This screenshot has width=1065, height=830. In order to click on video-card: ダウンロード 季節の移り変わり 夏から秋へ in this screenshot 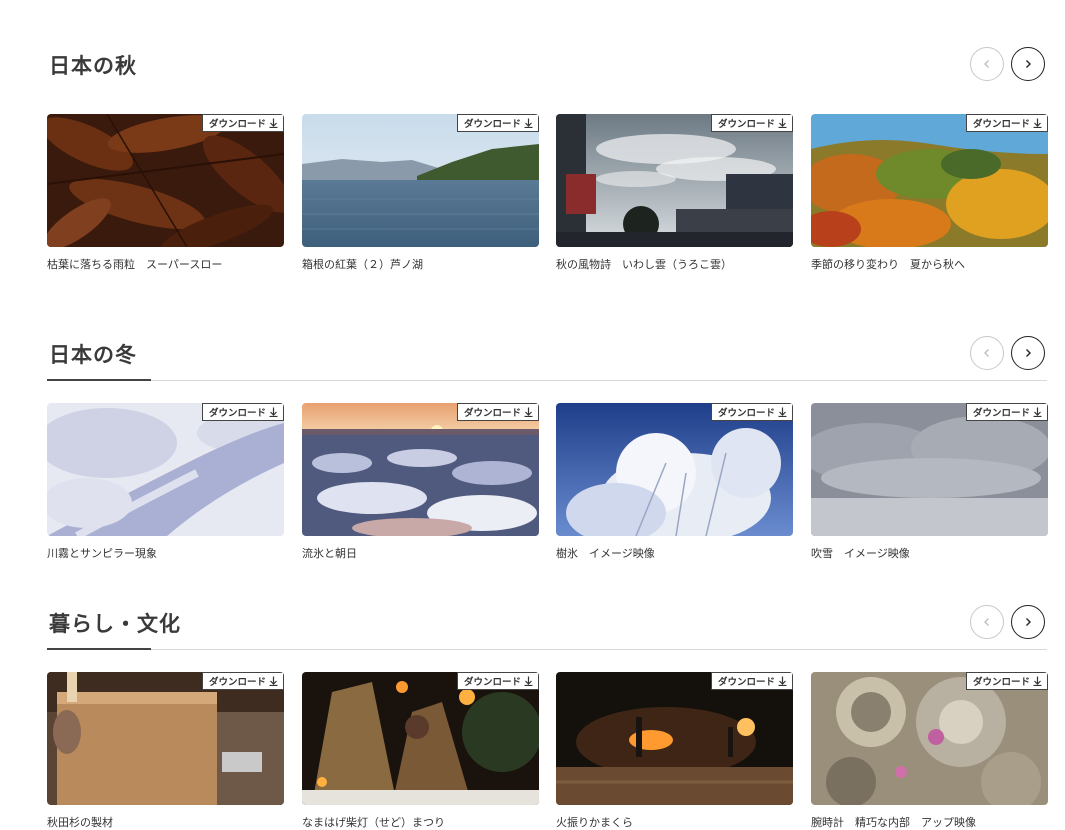, I will do `click(929, 193)`.